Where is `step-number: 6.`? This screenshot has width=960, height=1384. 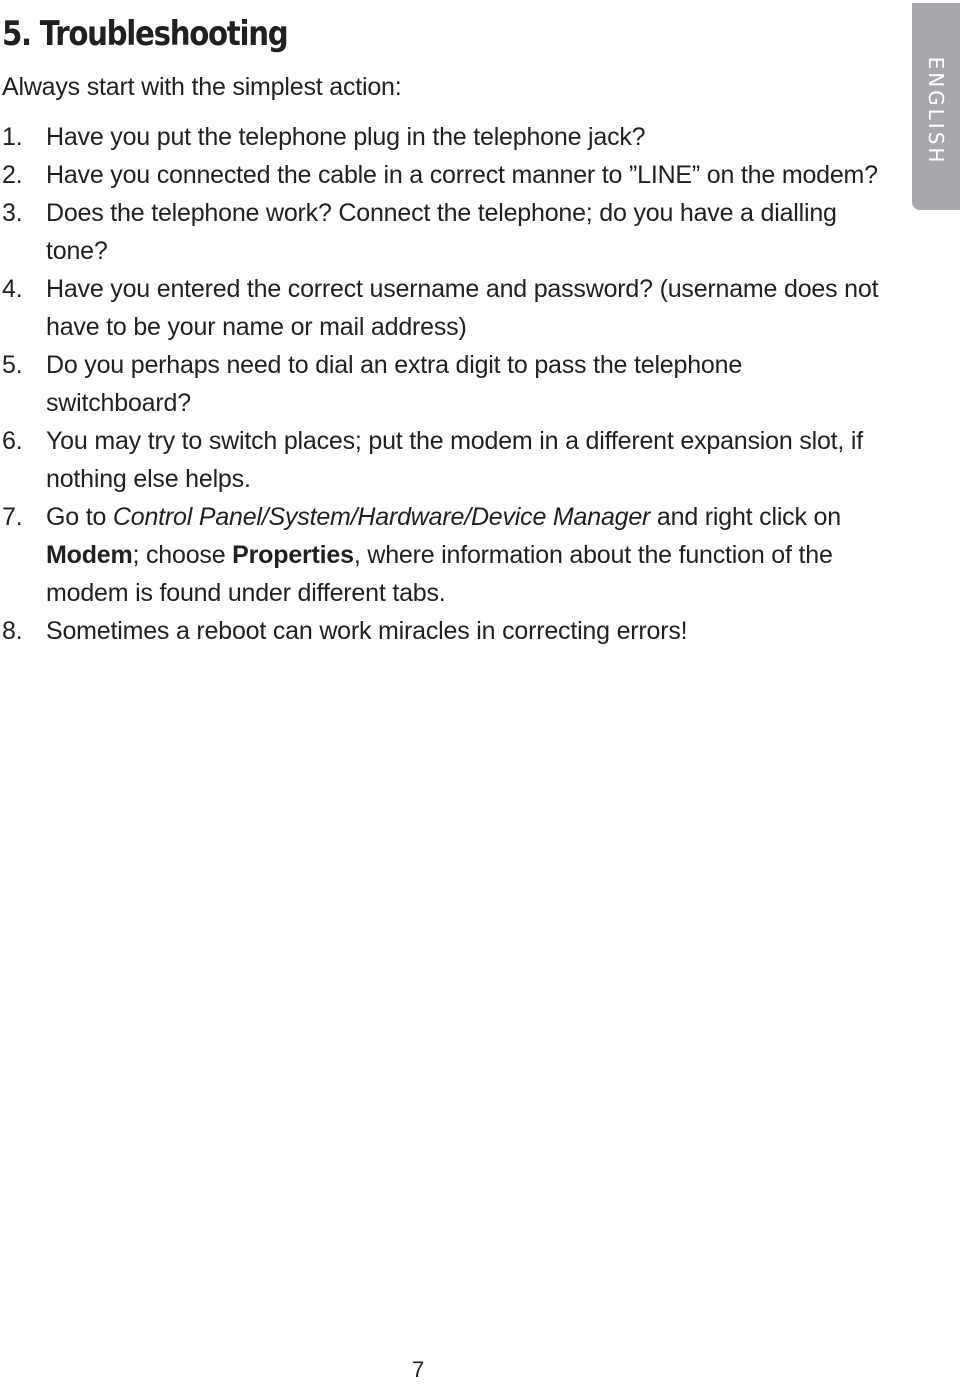 step-number: 6. is located at coordinates (12, 441).